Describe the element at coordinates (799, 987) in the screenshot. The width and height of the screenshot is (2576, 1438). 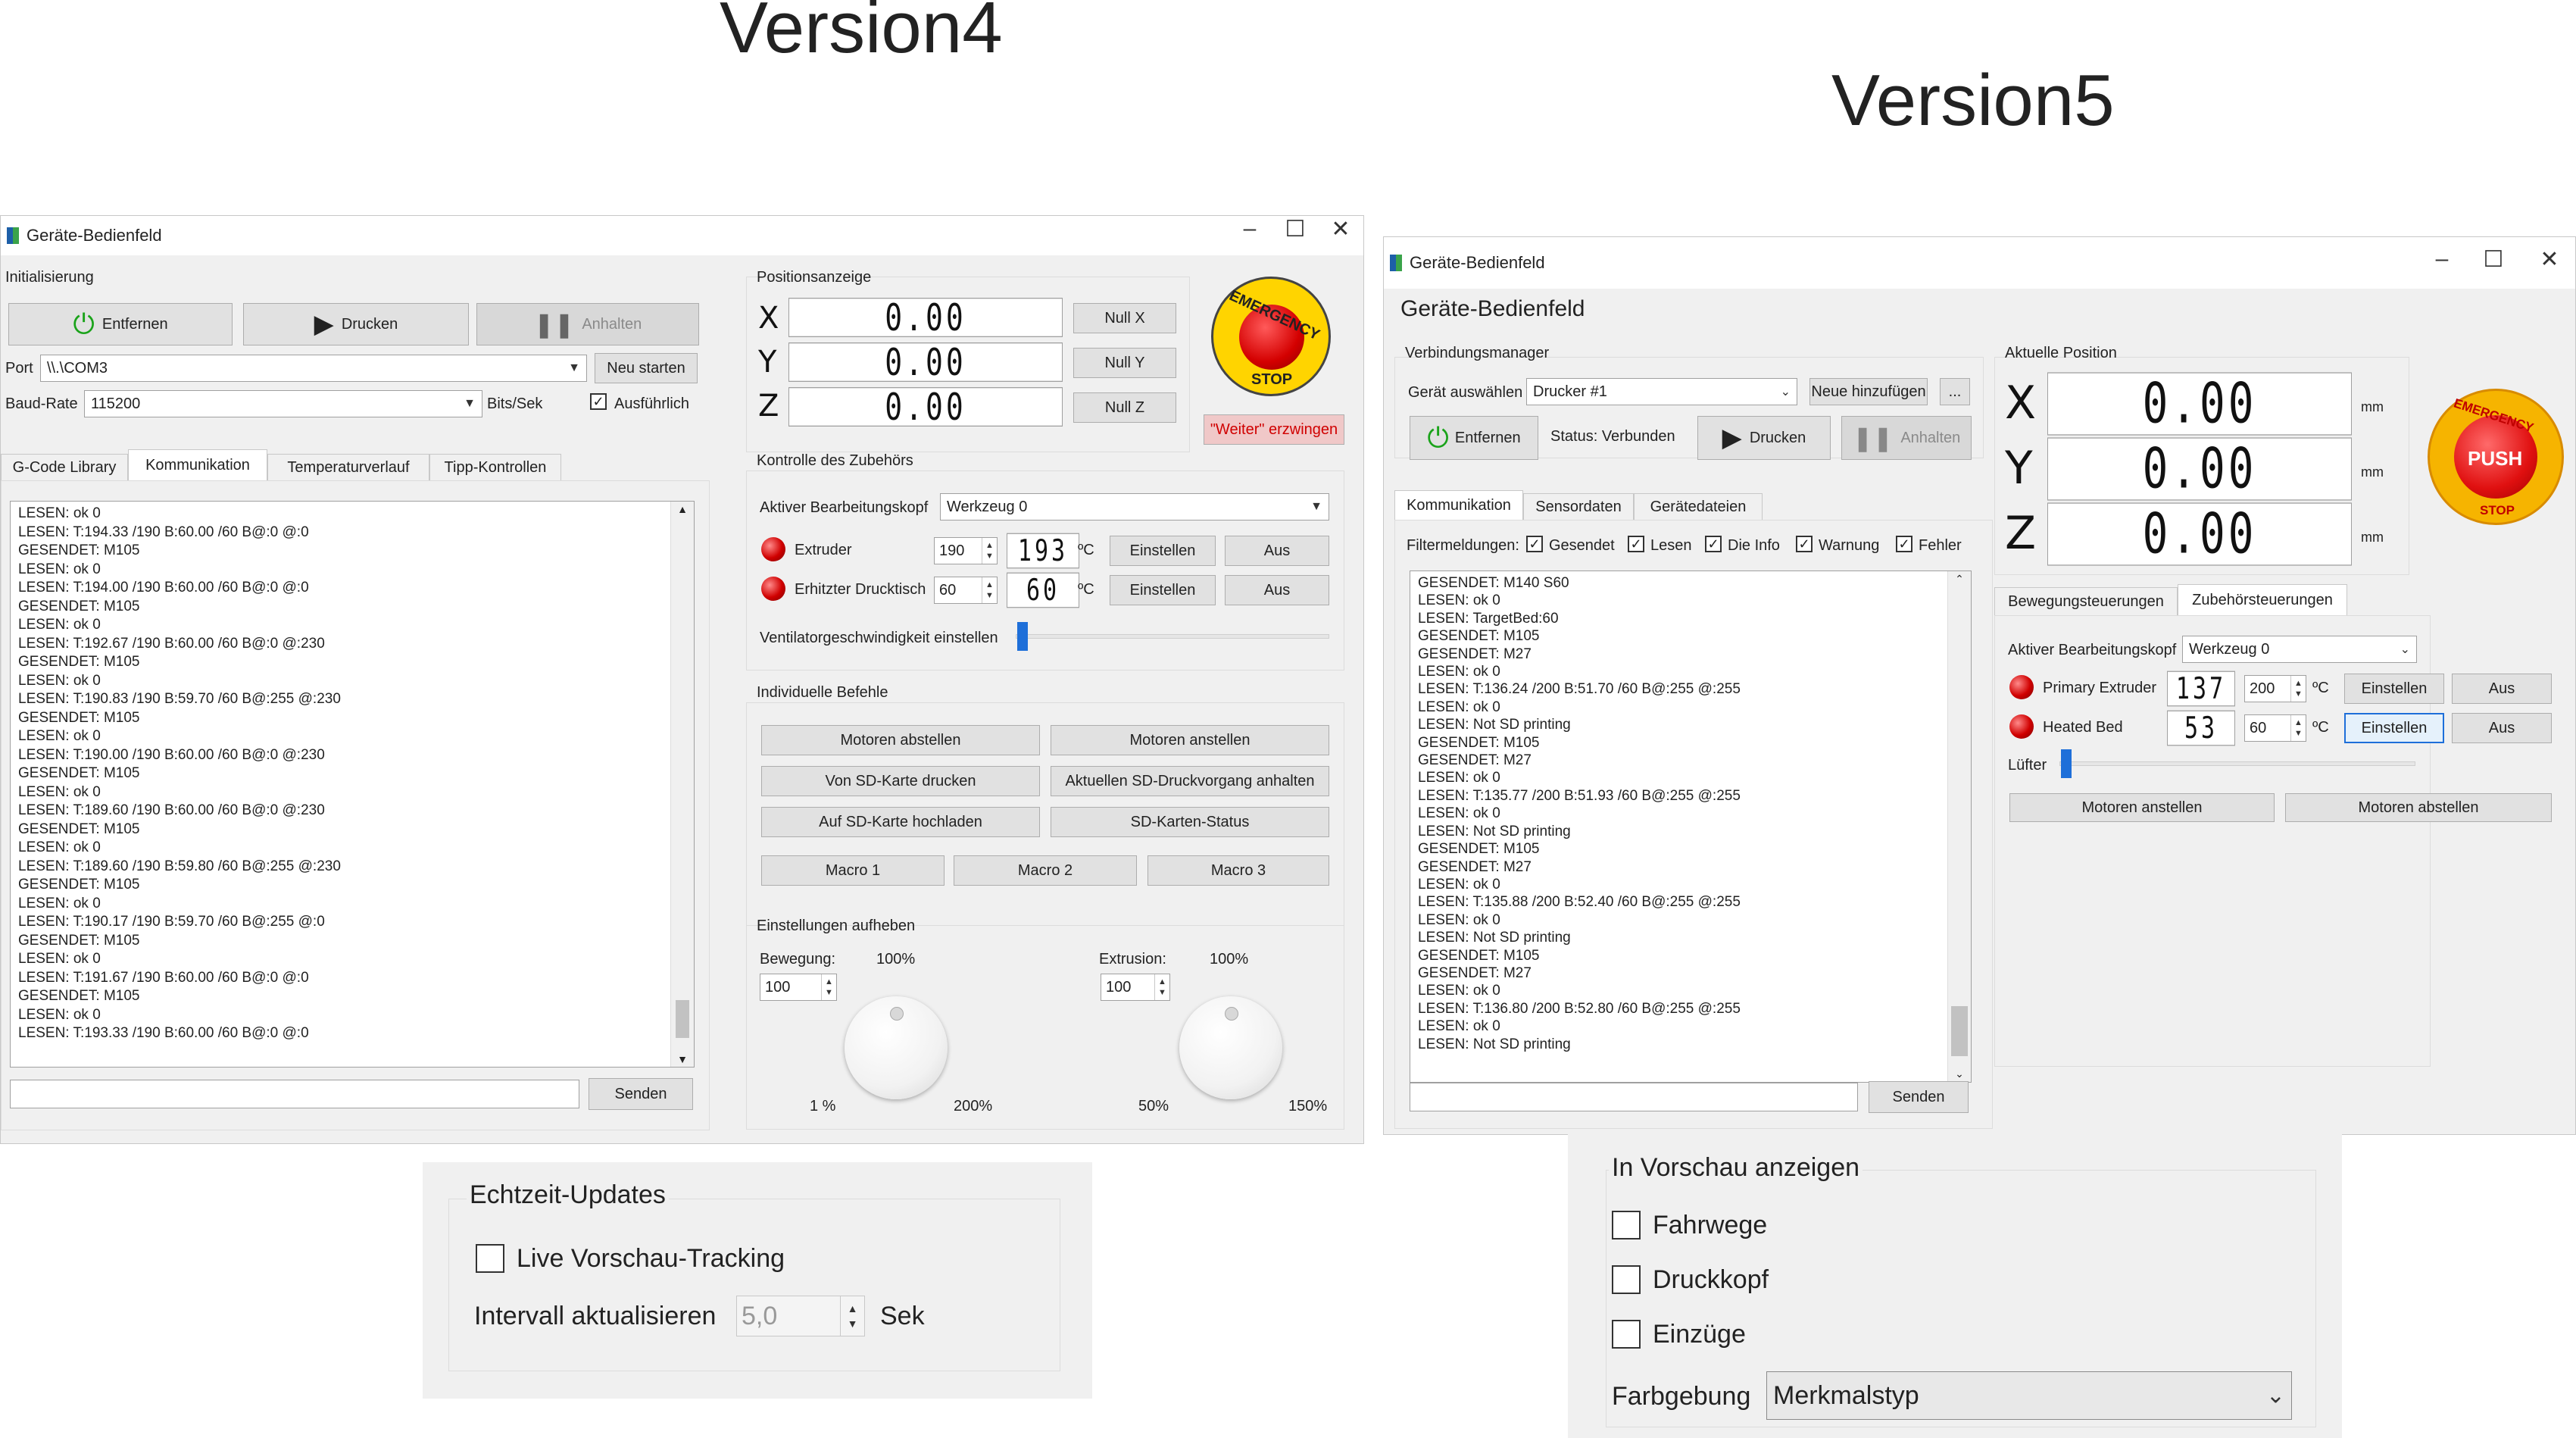
I see `move-spinner: 100 ▲ ▼` at that location.